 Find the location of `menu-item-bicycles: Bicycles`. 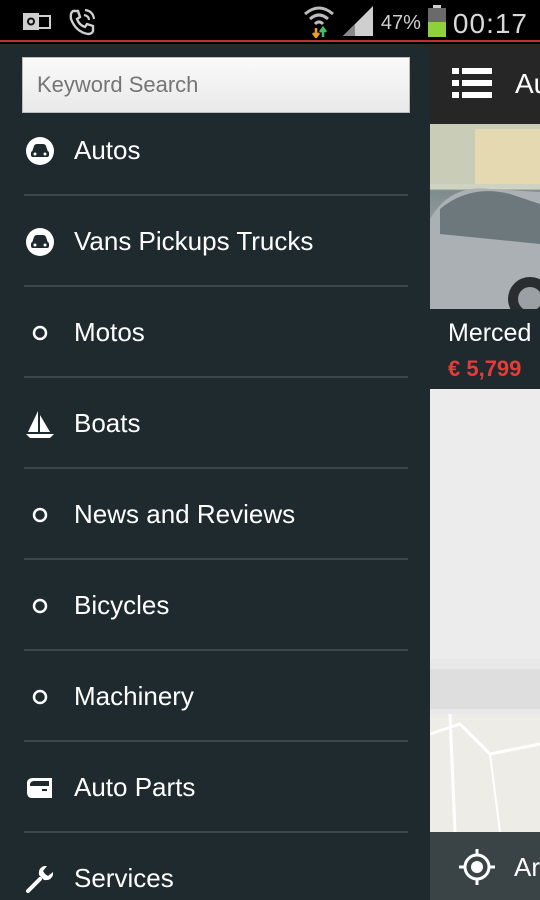

menu-item-bicycles: Bicycles is located at coordinates (215, 605).